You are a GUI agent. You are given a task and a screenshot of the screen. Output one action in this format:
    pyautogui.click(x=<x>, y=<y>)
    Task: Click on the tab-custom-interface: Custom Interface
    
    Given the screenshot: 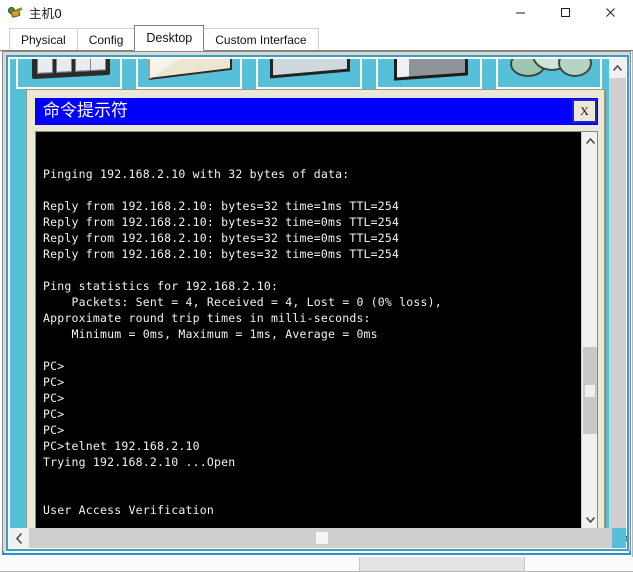 What is the action you would take?
    pyautogui.click(x=261, y=39)
    